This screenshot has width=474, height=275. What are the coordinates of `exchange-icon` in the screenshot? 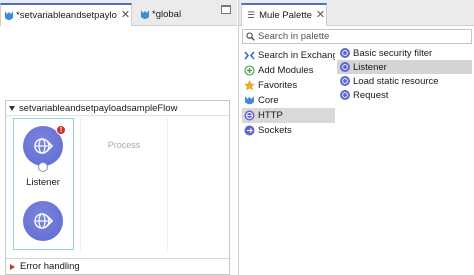 It's located at (249, 55).